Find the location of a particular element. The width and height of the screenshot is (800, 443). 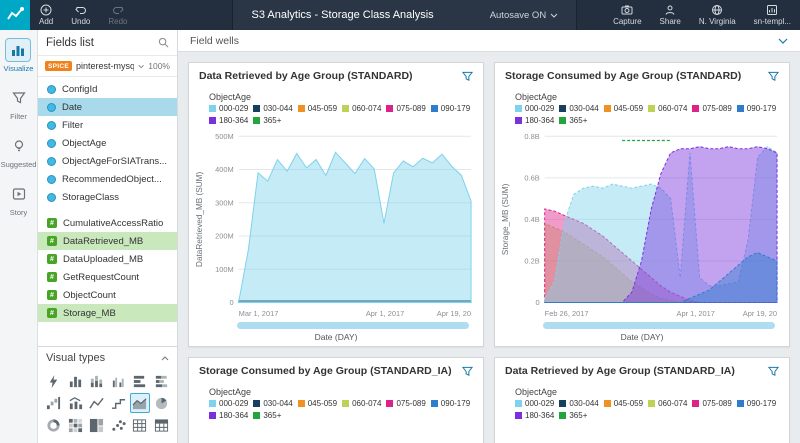

visual-type-vertical-stacked-bar-icon is located at coordinates (97, 381).